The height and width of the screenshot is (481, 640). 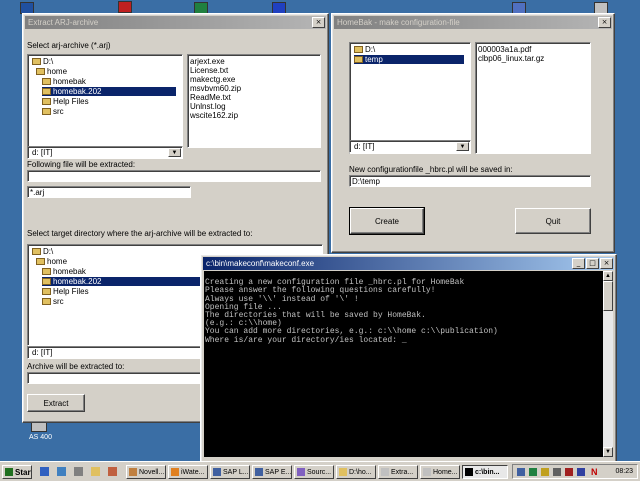 I want to click on list-item: ReadMe.txt, so click(x=210, y=97).